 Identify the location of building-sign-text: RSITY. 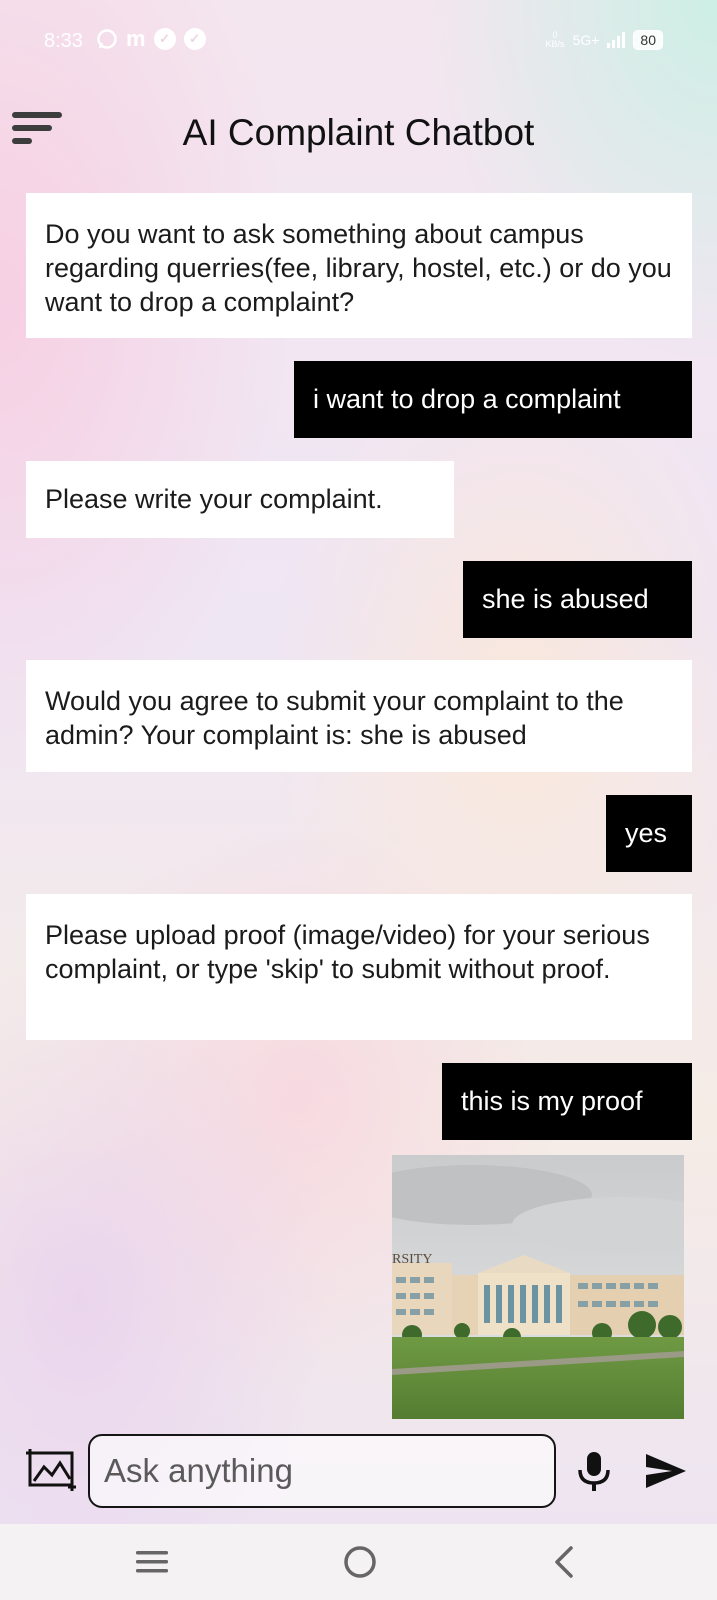
(412, 1259).